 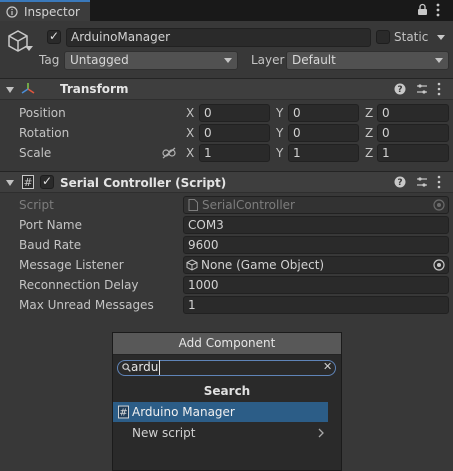 I want to click on layer-label: Layer, so click(x=268, y=60).